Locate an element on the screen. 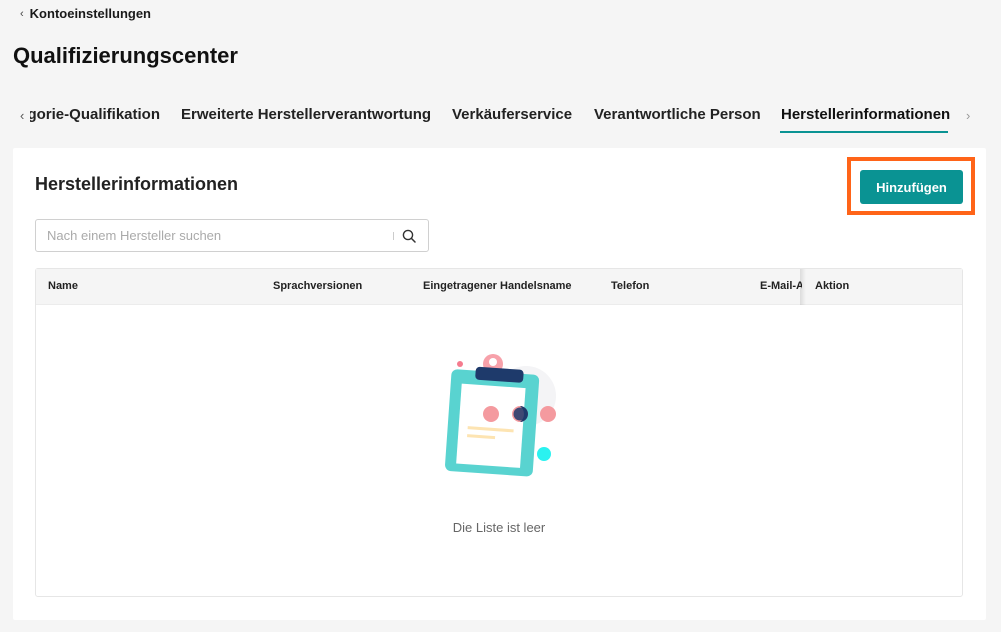 Image resolution: width=1001 pixels, height=632 pixels. search-divider is located at coordinates (393, 235).